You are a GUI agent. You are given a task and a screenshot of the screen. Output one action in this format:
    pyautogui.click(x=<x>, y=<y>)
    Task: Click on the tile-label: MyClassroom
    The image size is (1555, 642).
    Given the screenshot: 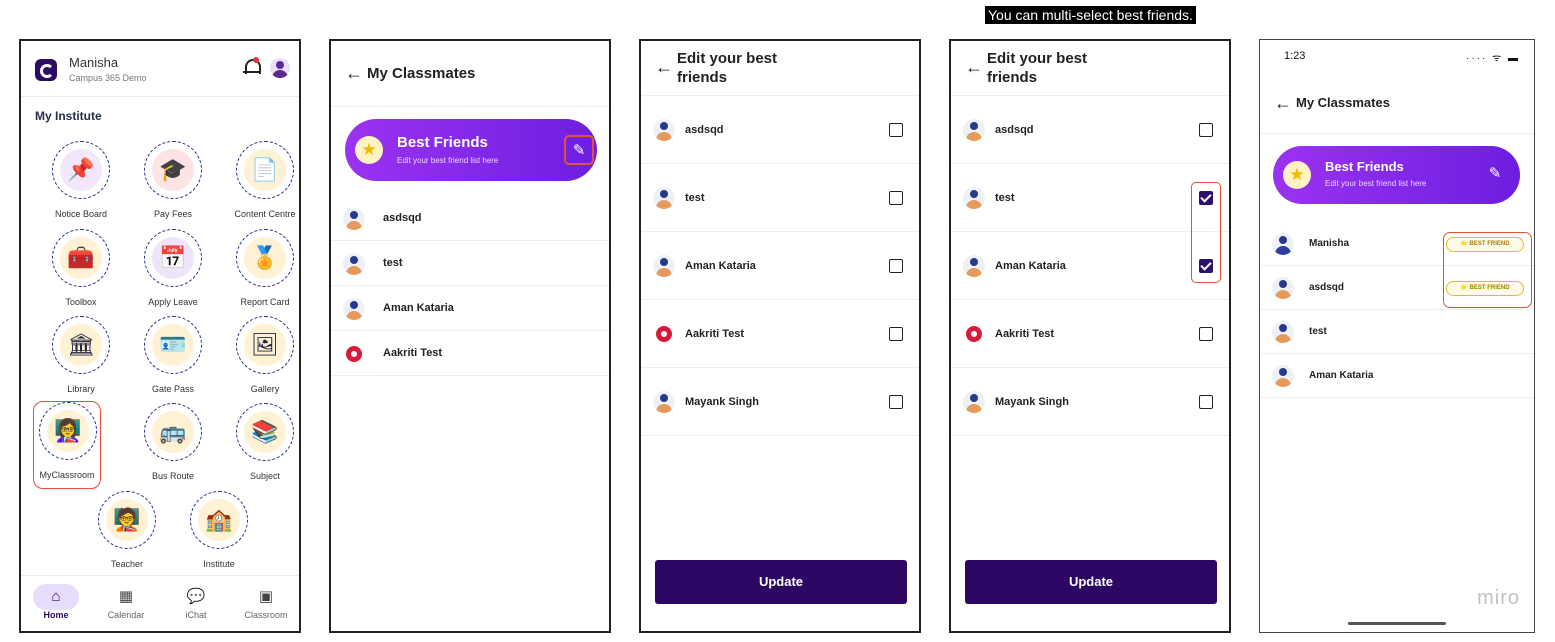 What is the action you would take?
    pyautogui.click(x=67, y=475)
    